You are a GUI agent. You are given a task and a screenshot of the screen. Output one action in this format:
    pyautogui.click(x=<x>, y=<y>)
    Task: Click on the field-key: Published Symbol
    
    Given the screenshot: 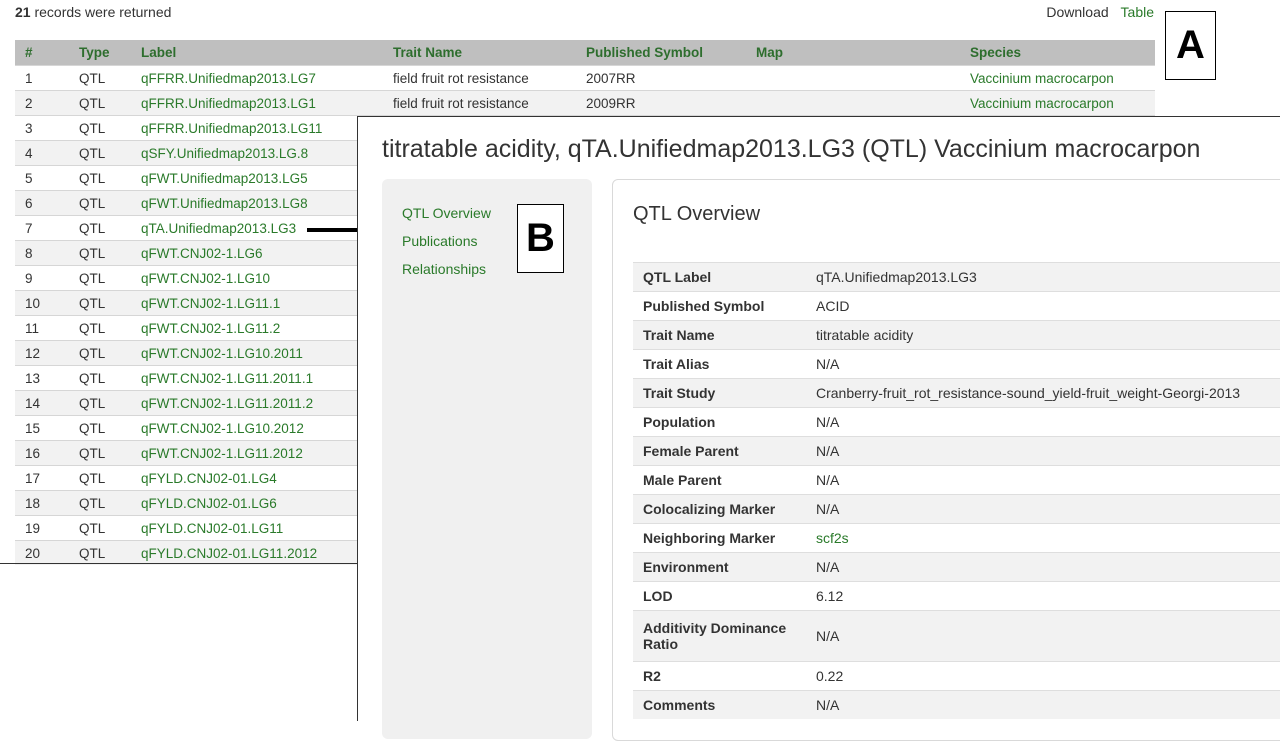 What is the action you would take?
    pyautogui.click(x=719, y=306)
    